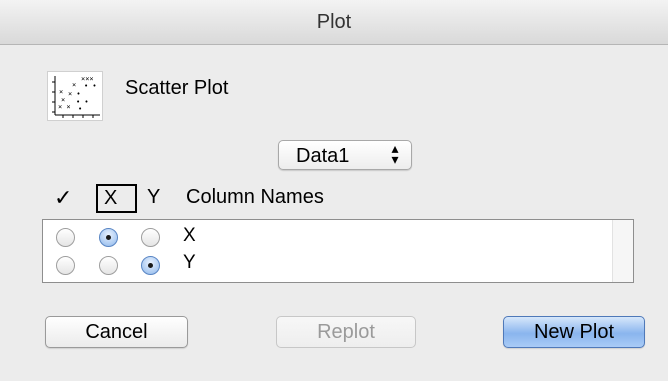 The width and height of the screenshot is (668, 381). I want to click on column-name: Y, so click(189, 262).